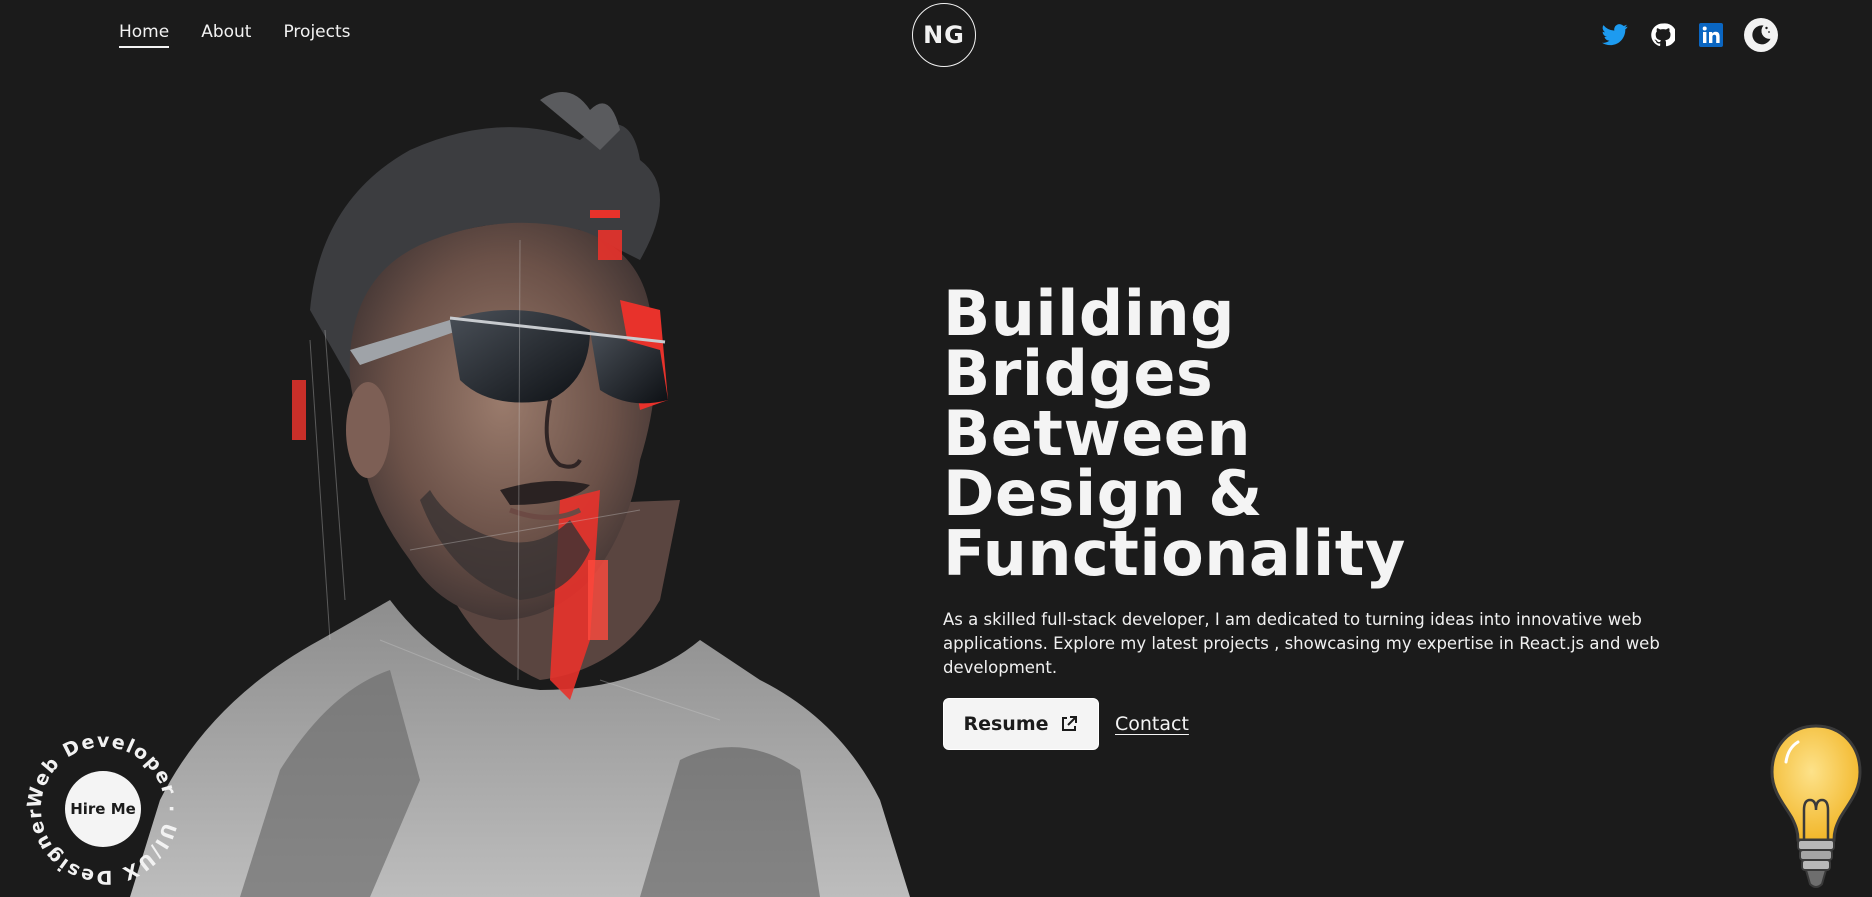 This screenshot has width=1872, height=897. Describe the element at coordinates (226, 35) in the screenshot. I see `nav-about-link: About` at that location.